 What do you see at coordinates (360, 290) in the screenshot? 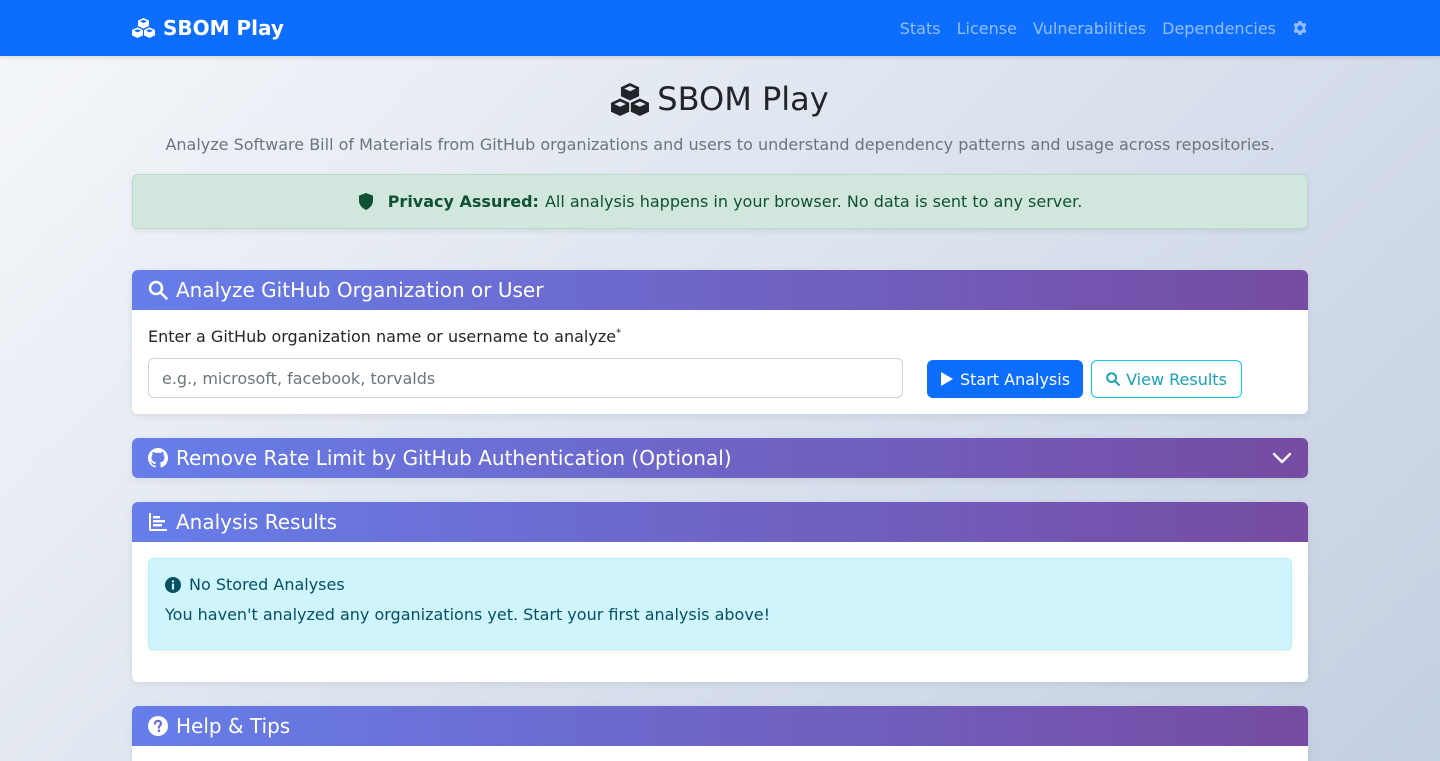
I see `analyze-card-title: Analyze GitHub Organization or User` at bounding box center [360, 290].